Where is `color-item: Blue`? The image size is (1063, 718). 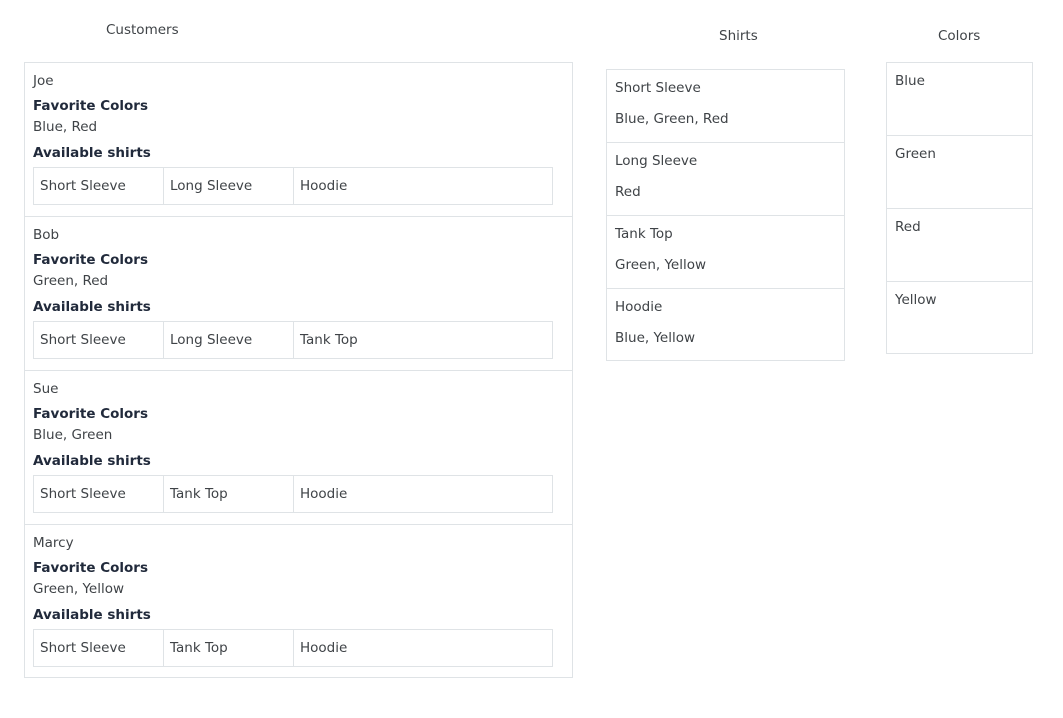 color-item: Blue is located at coordinates (959, 99).